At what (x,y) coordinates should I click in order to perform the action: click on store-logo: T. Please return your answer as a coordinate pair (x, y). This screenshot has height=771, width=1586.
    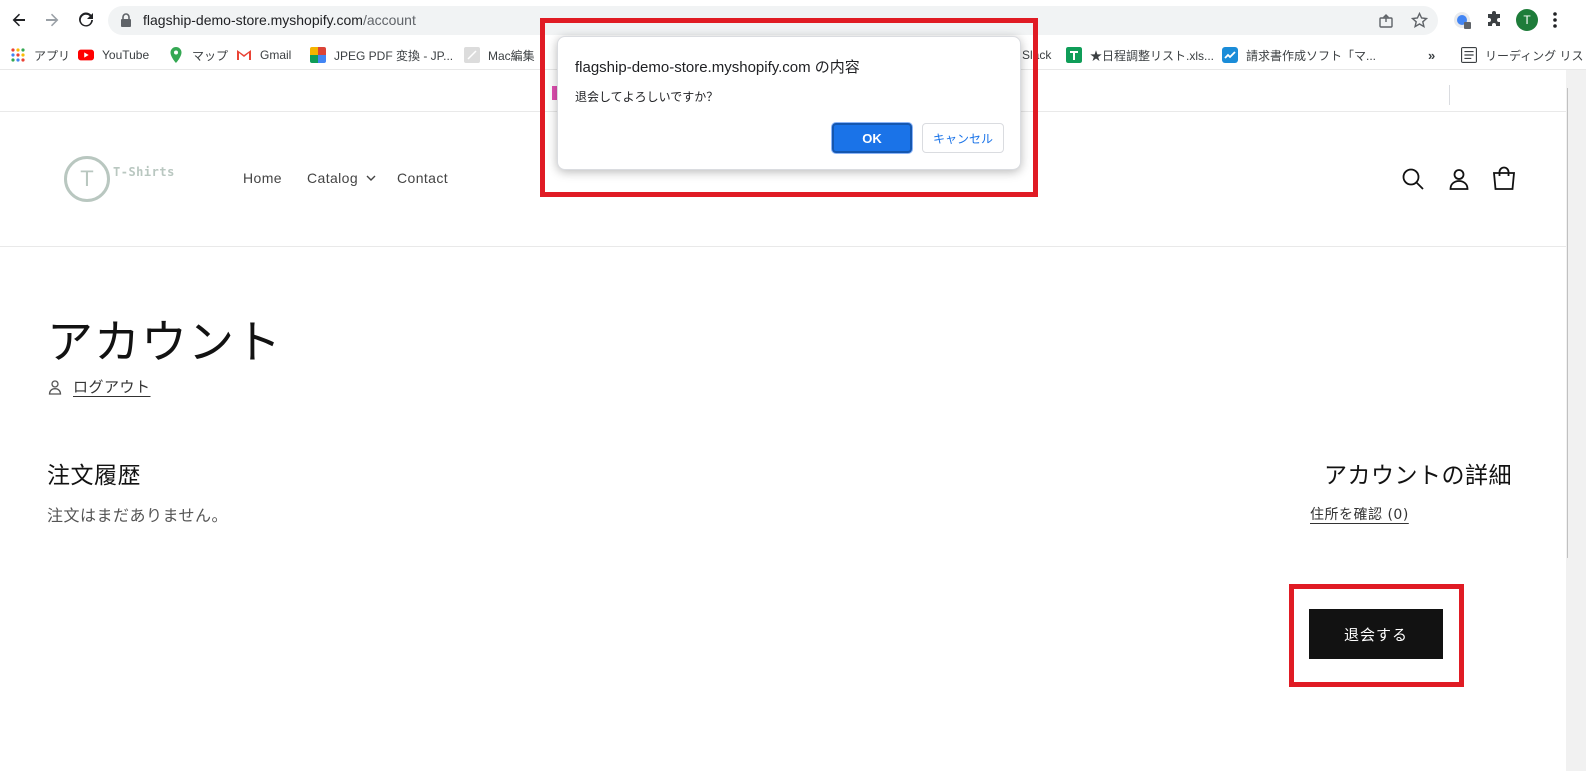
    Looking at the image, I should click on (87, 179).